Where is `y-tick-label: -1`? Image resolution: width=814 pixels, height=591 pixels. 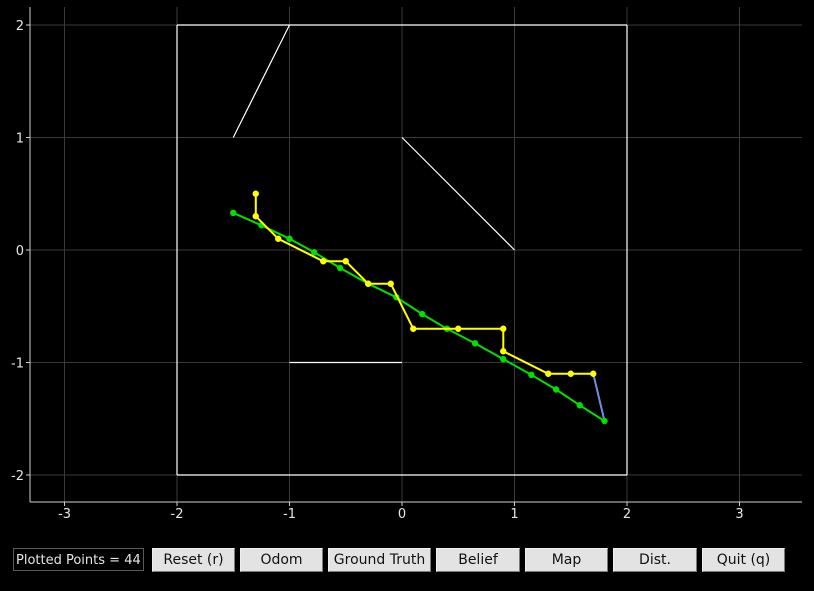 y-tick-label: -1 is located at coordinates (17, 364).